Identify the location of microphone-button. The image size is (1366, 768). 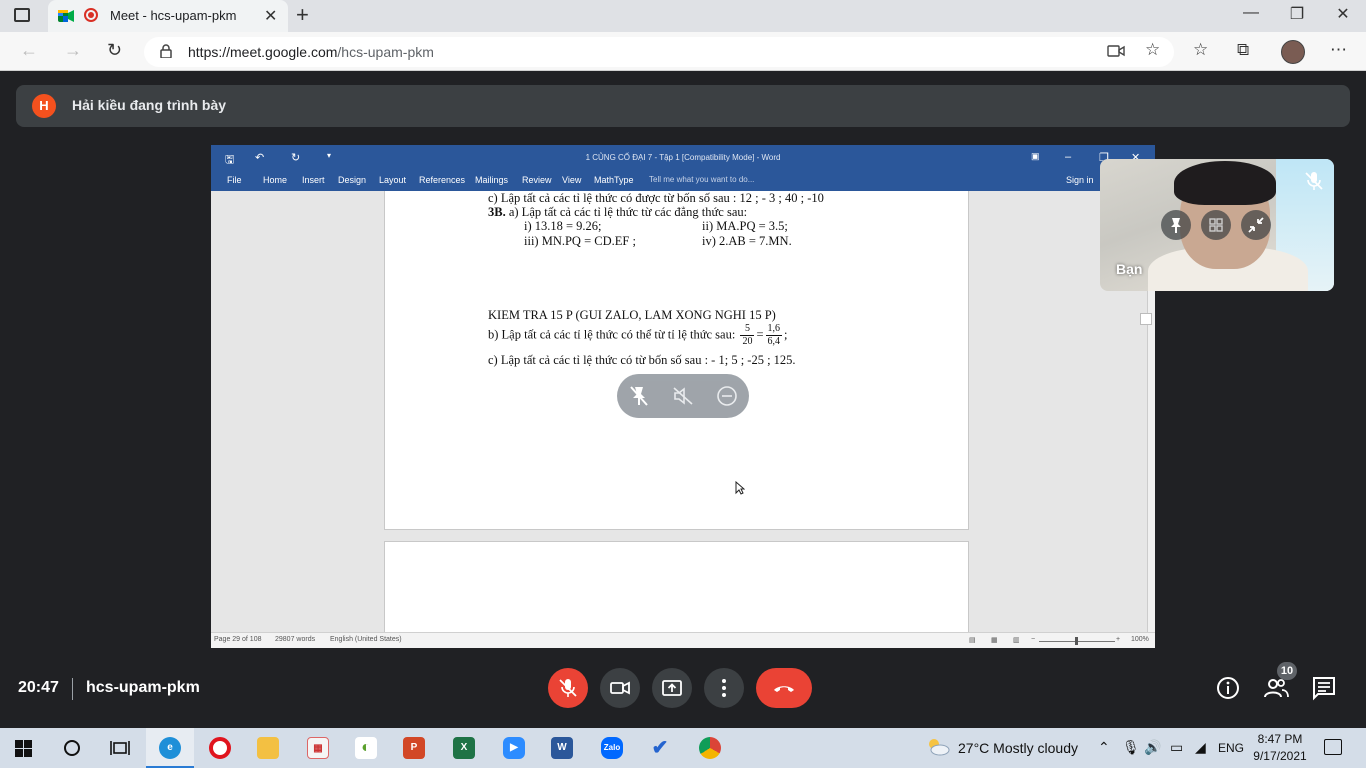
(568, 688).